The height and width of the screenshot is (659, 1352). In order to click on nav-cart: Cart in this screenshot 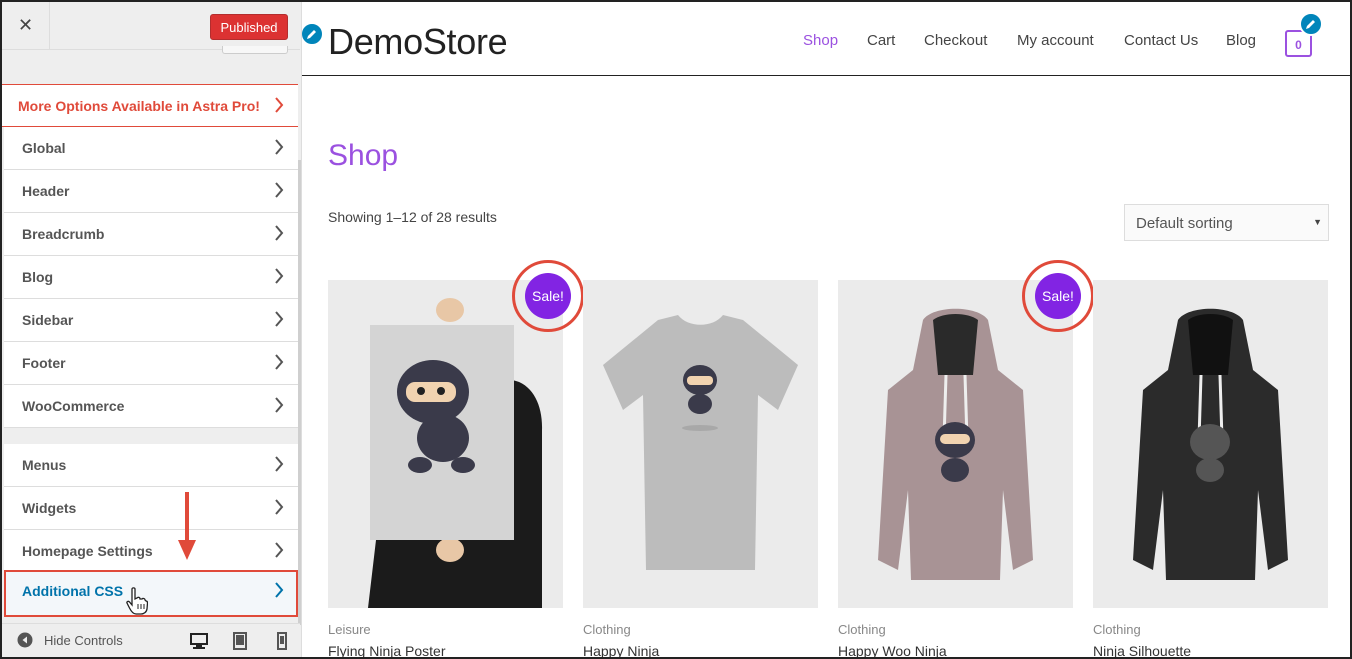, I will do `click(881, 40)`.